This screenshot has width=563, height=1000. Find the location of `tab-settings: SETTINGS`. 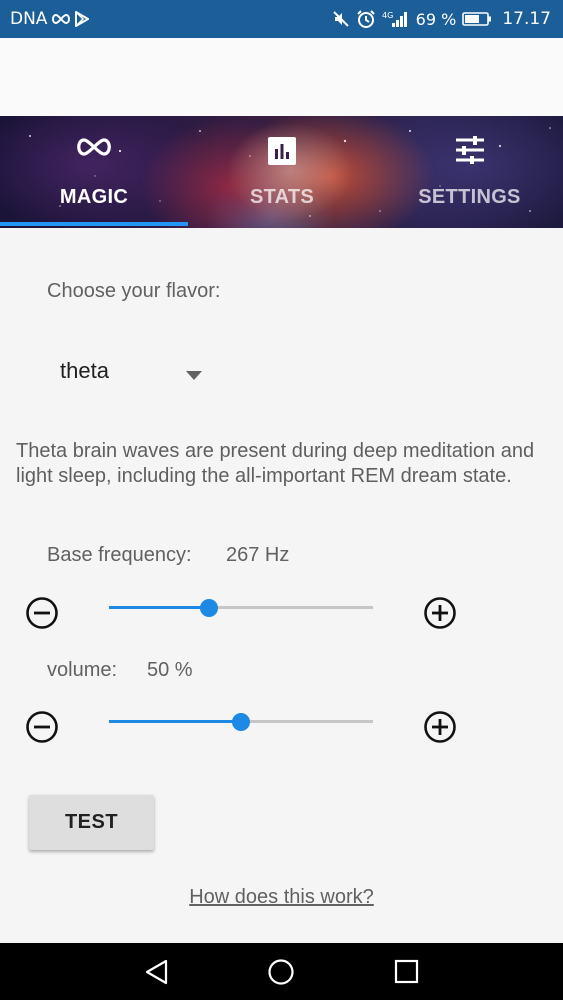

tab-settings: SETTINGS is located at coordinates (469, 172).